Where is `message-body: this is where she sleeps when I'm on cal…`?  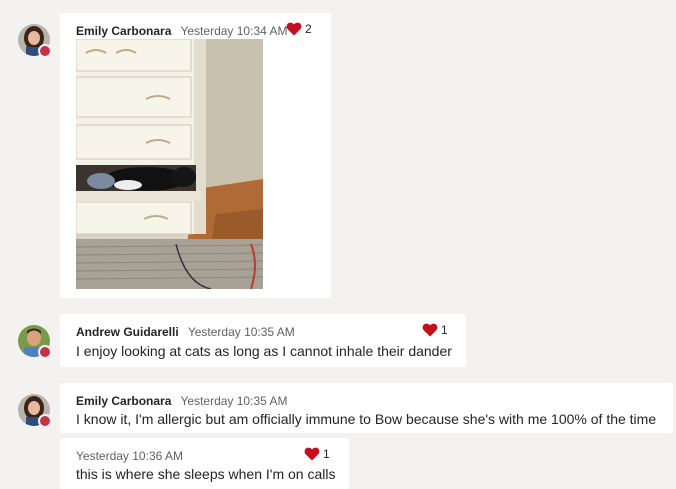 message-body: this is where she sleeps when I'm on cal… is located at coordinates (206, 474).